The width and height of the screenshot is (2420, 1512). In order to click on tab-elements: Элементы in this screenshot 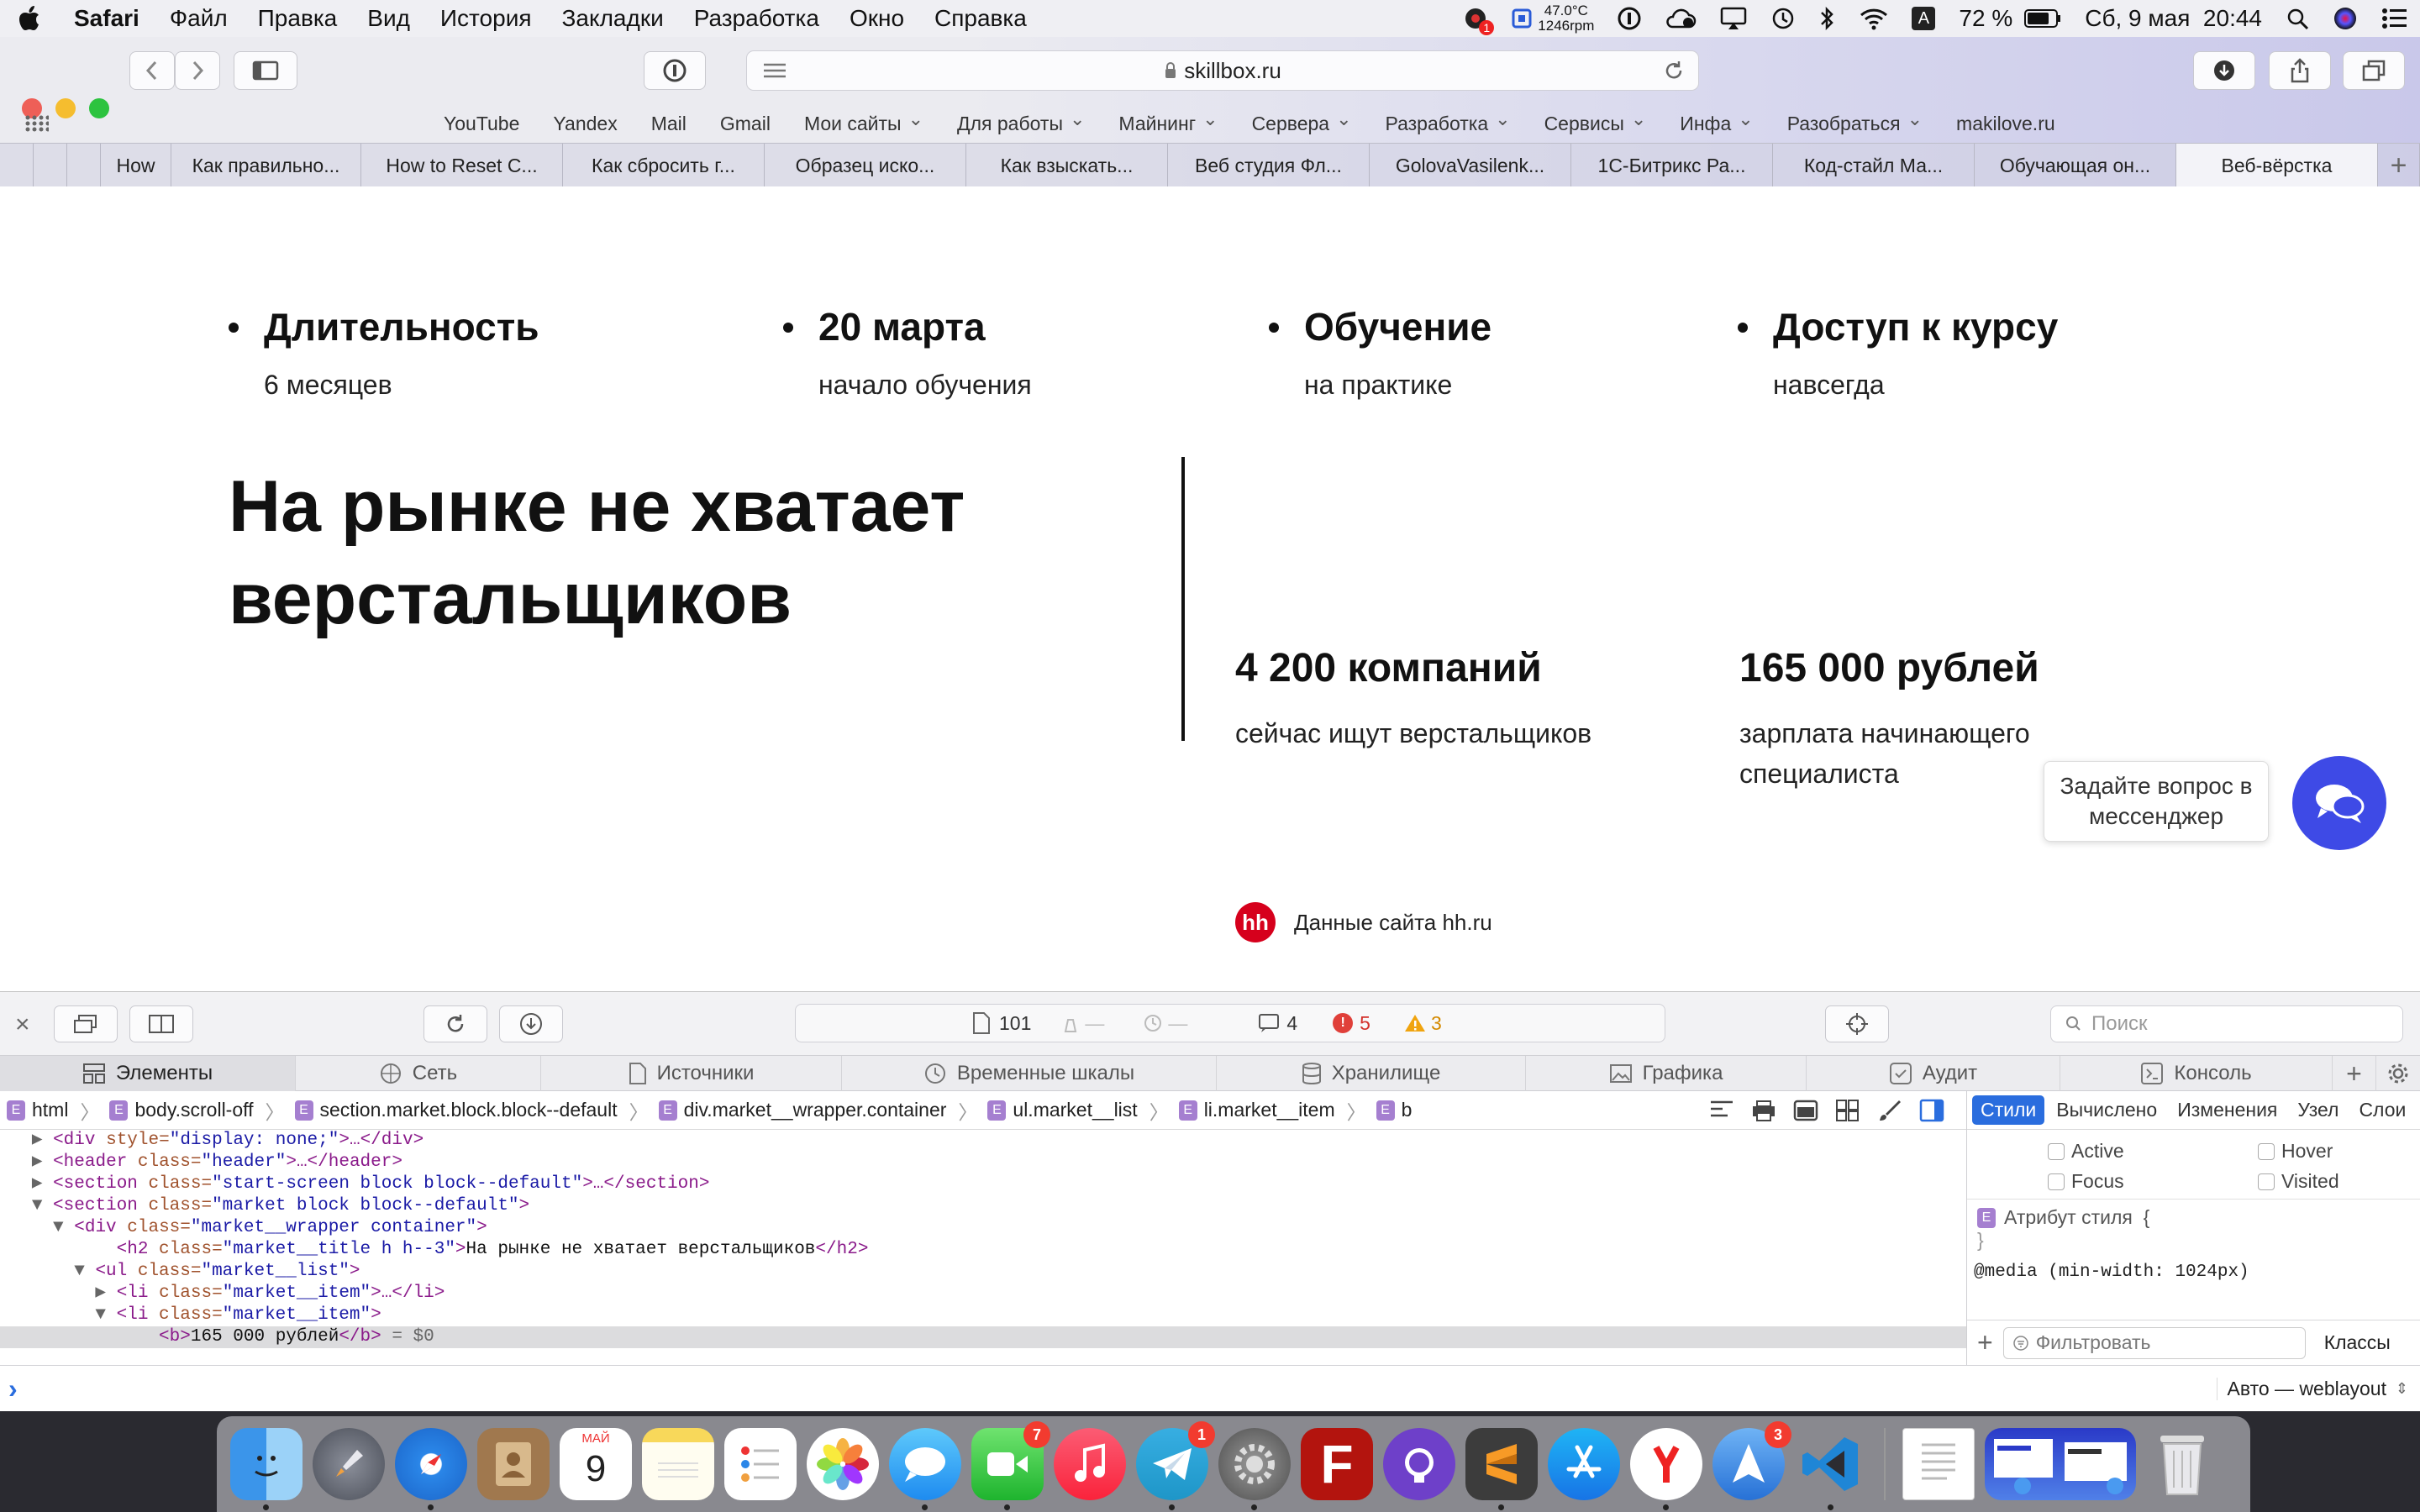, I will do `click(148, 1073)`.